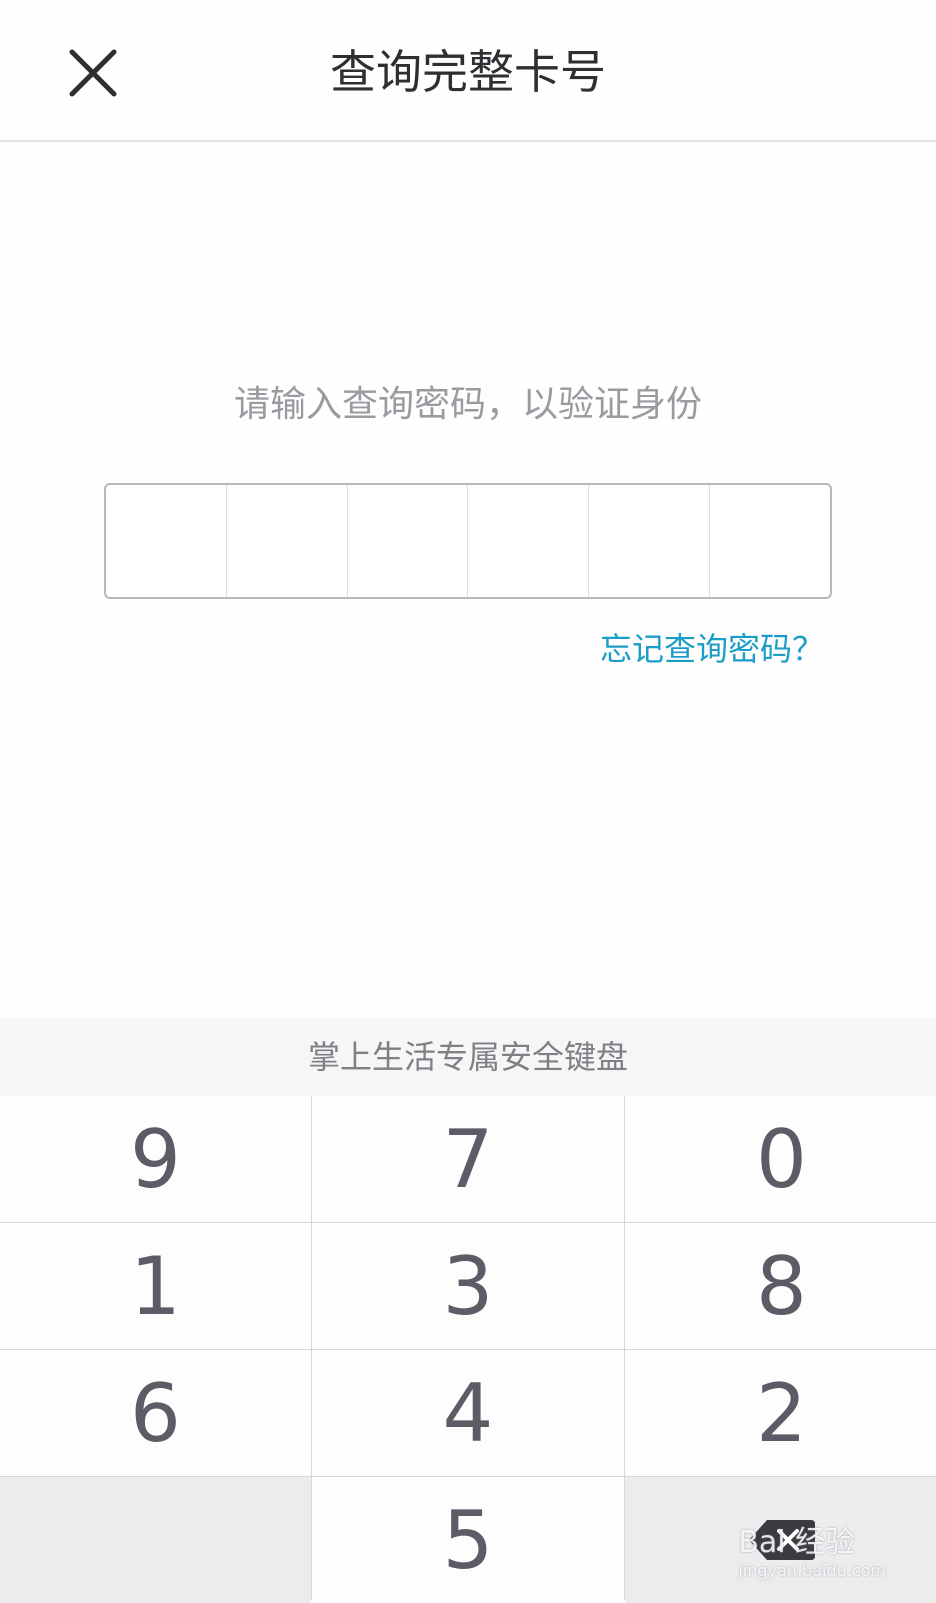  I want to click on key-6: 6, so click(155, 1413).